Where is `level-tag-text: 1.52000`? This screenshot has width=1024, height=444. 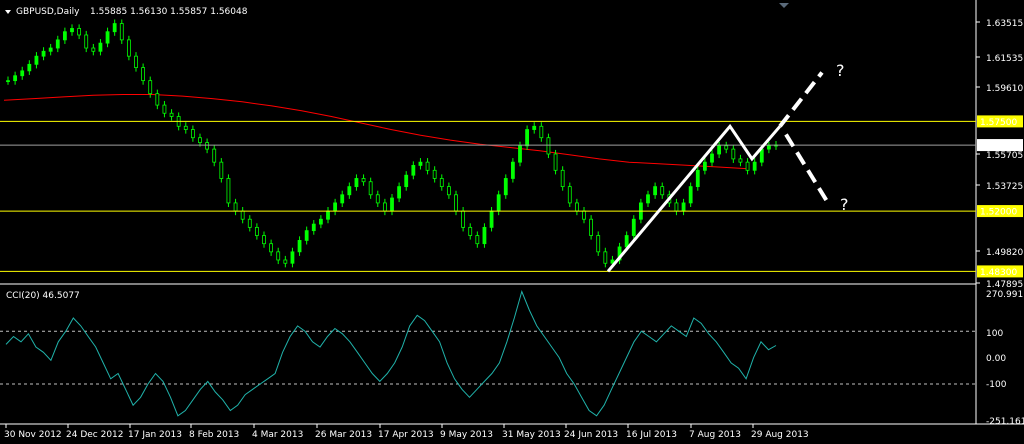 level-tag-text: 1.52000 is located at coordinates (998, 213).